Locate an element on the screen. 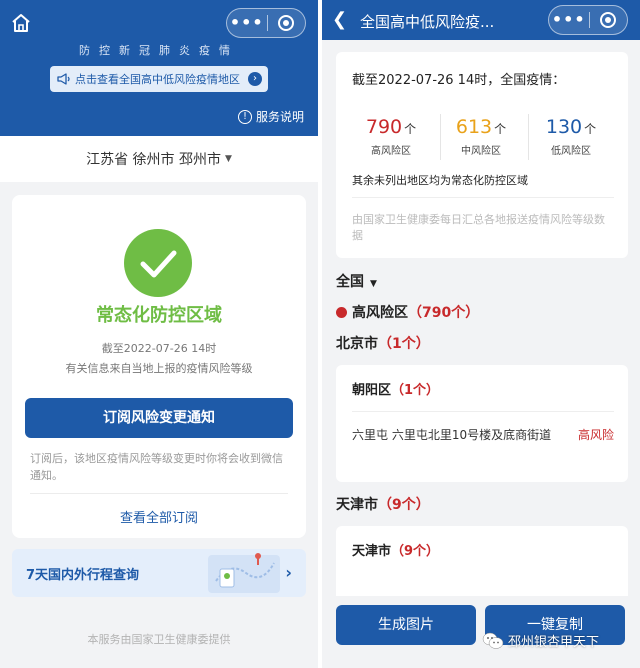  location-label: 江苏省 徐州市 邳州市 is located at coordinates (153, 160).